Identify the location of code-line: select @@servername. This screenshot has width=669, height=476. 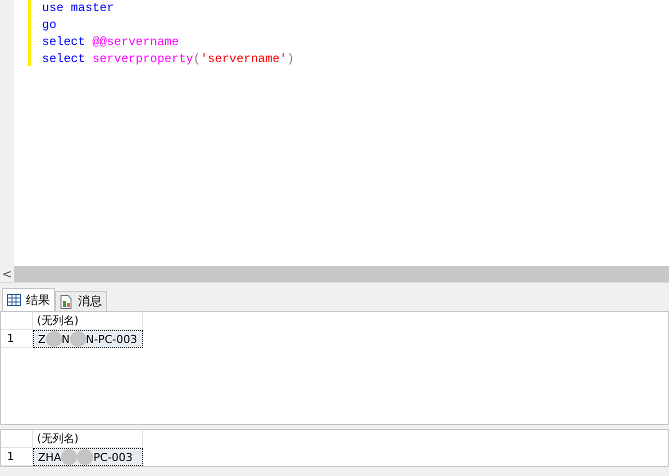
(111, 42).